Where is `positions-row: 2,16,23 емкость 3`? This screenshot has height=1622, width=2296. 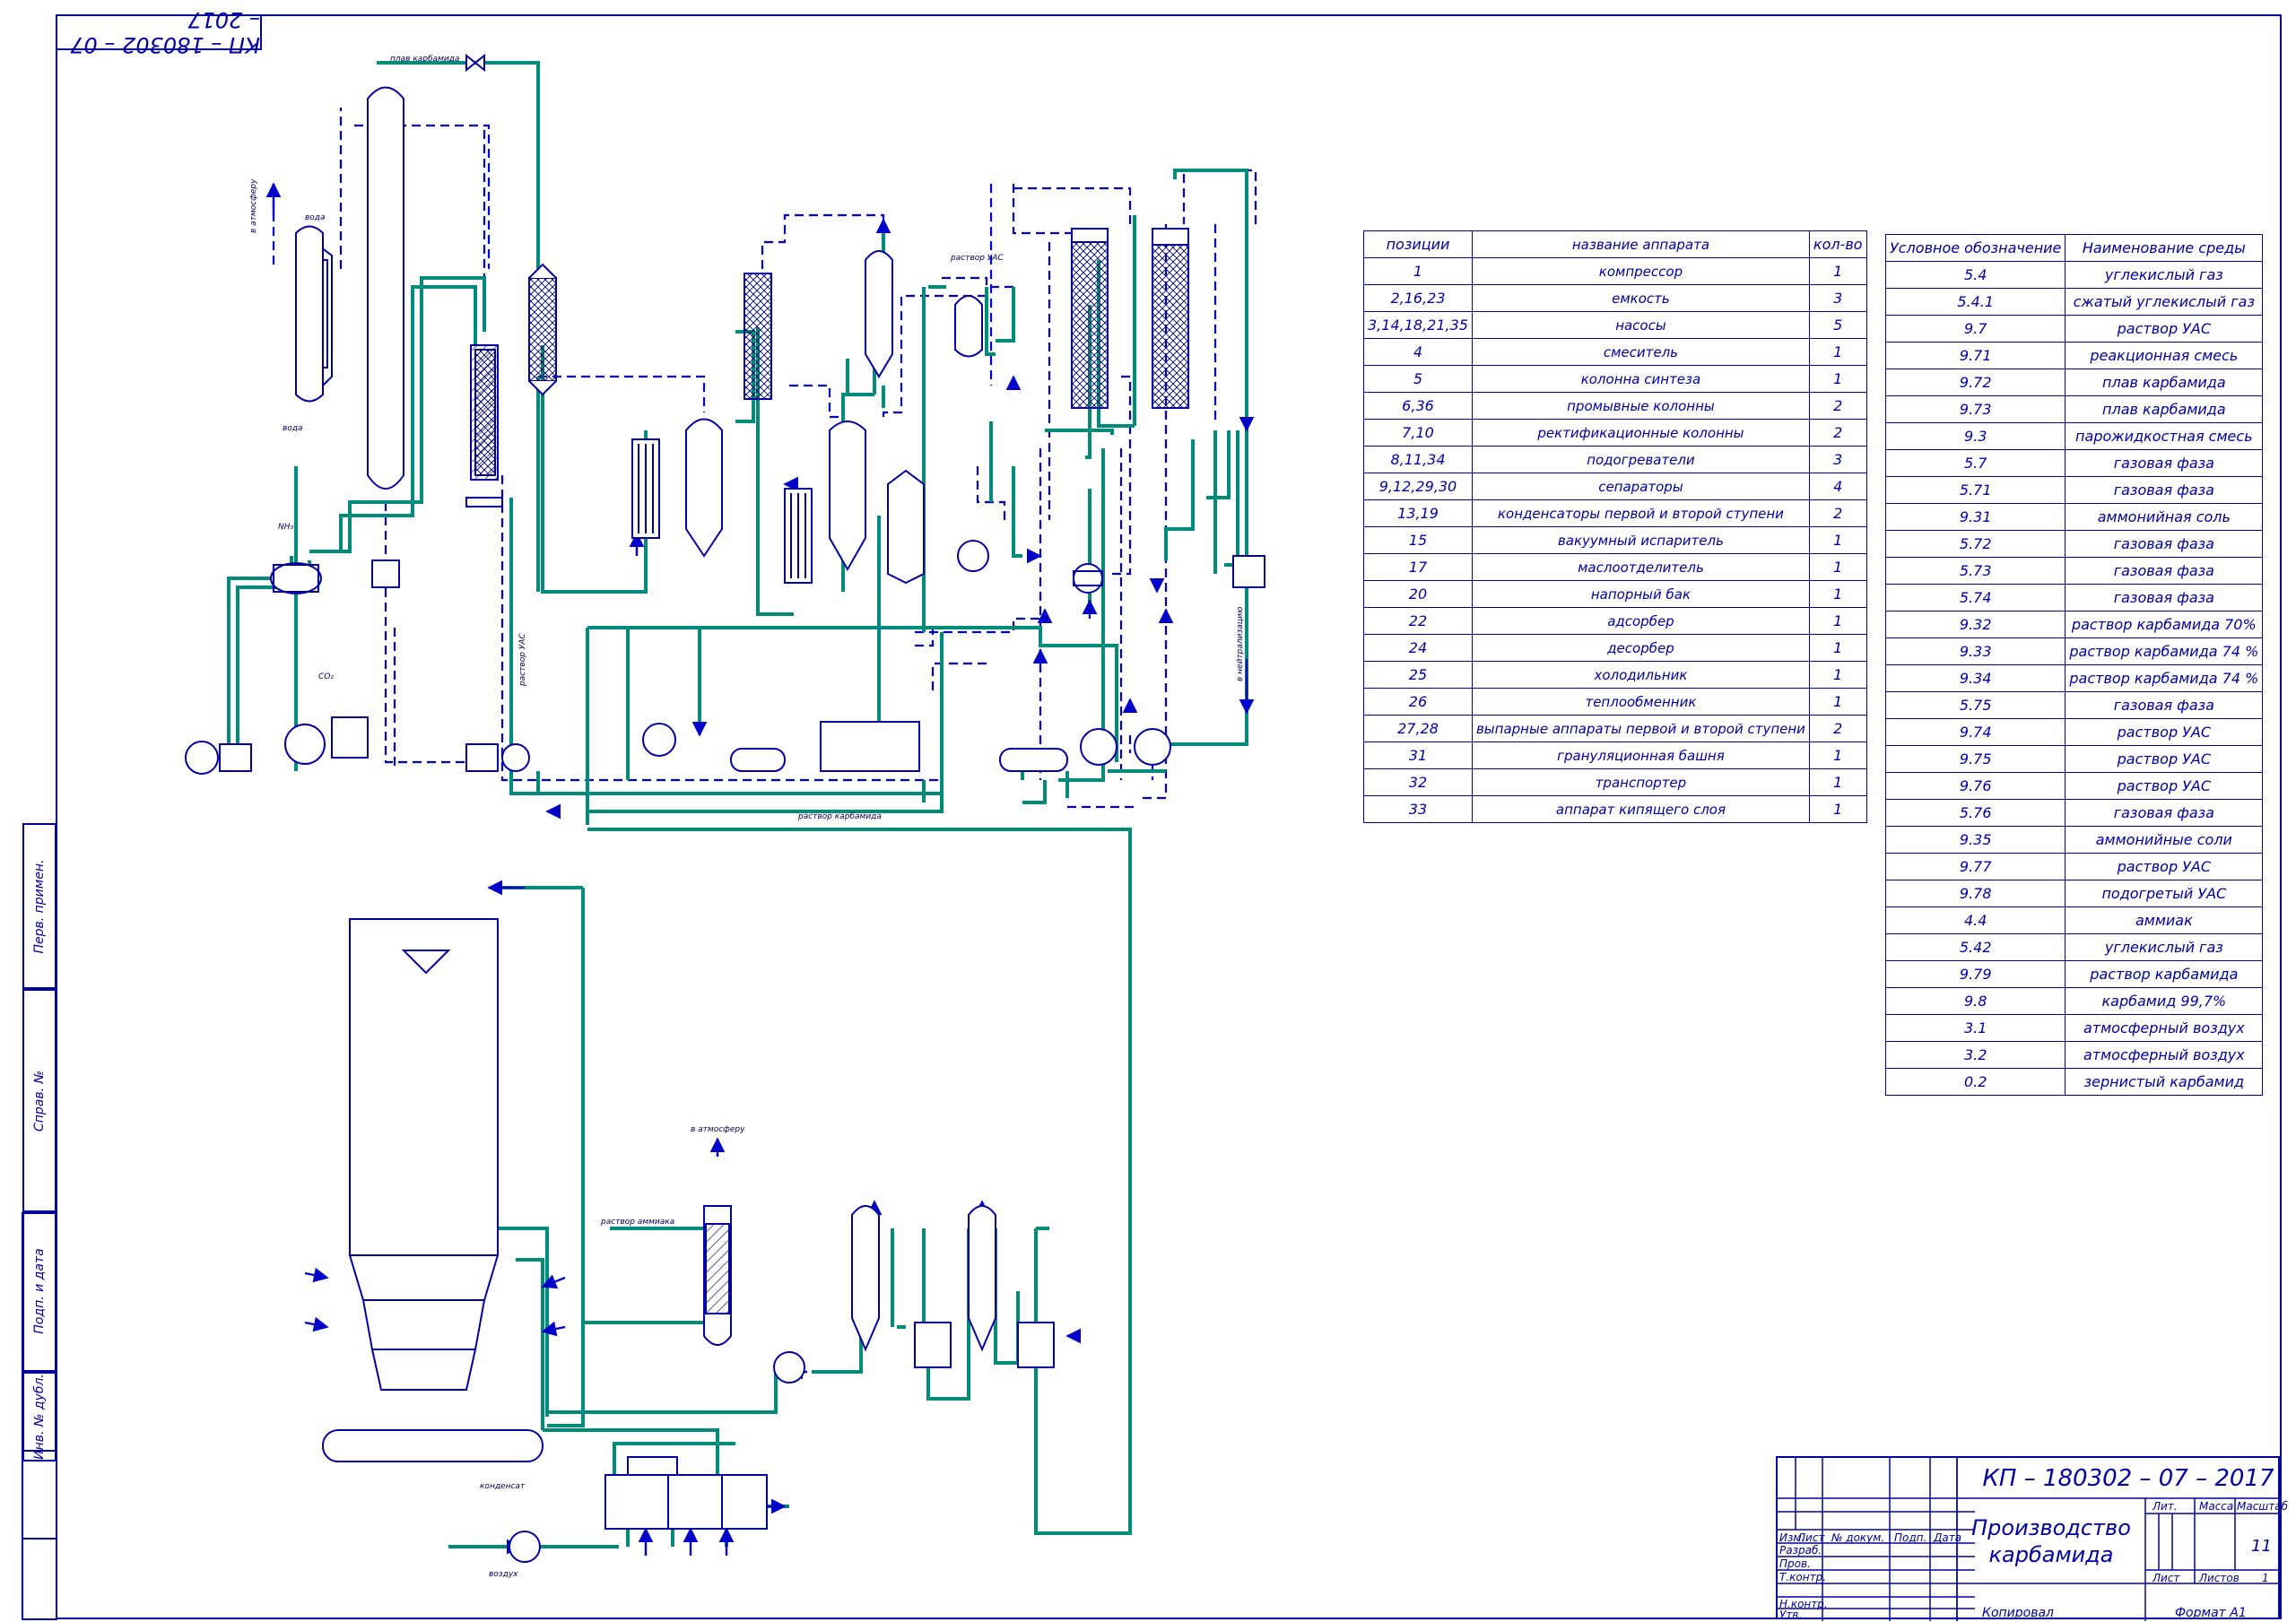
positions-row: 2,16,23 емкость 3 is located at coordinates (1615, 298).